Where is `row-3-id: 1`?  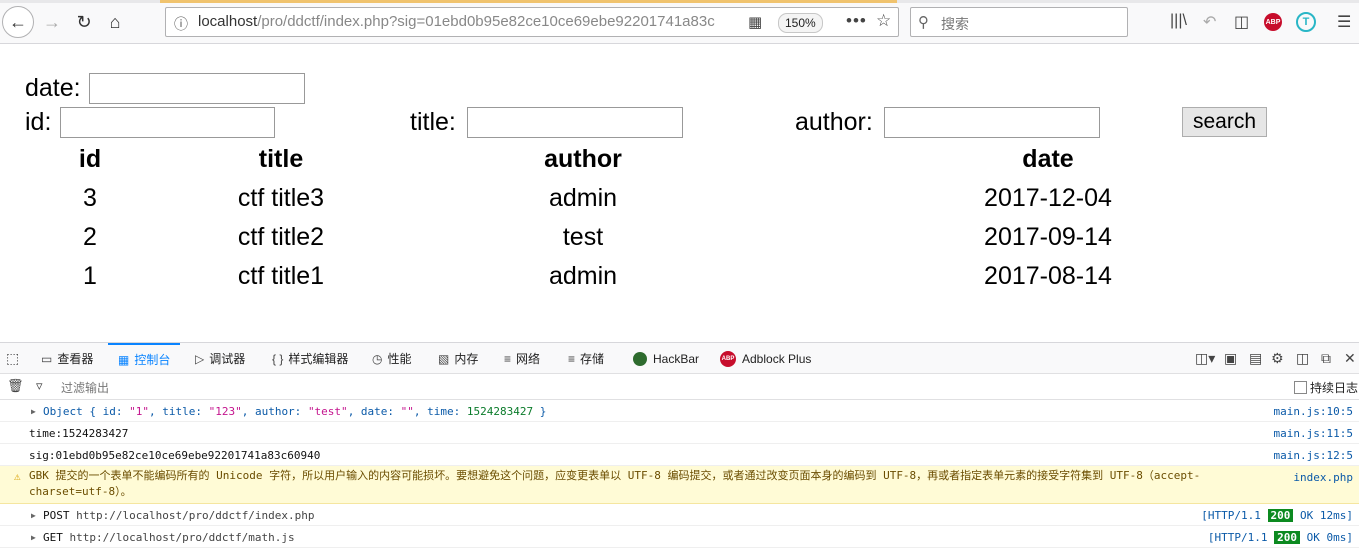
row-3-id: 1 is located at coordinates (90, 276).